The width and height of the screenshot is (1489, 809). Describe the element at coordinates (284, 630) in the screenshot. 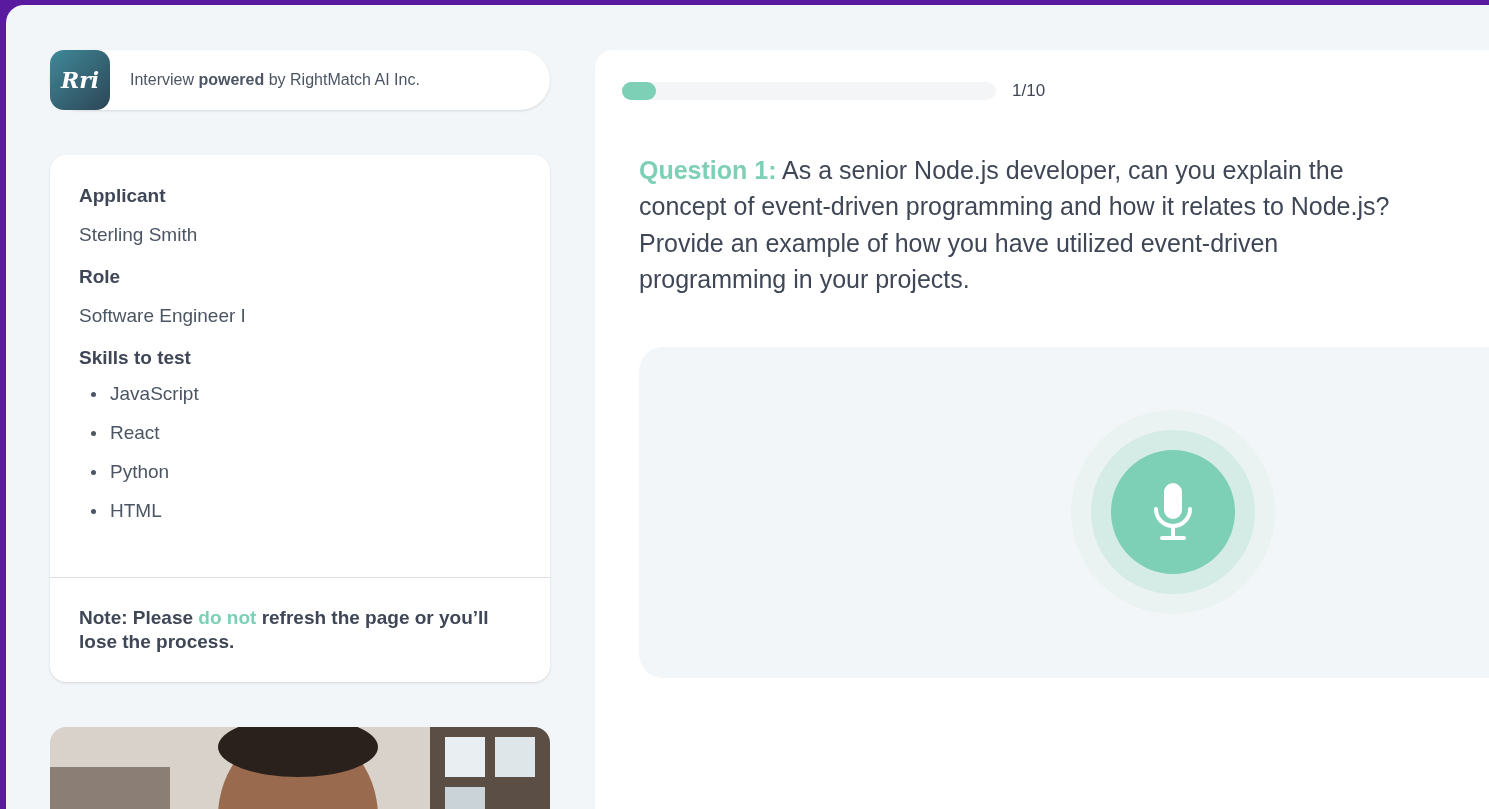

I see `warning-note: Note: Please do not refresh the page or you’ll lose the process.` at that location.